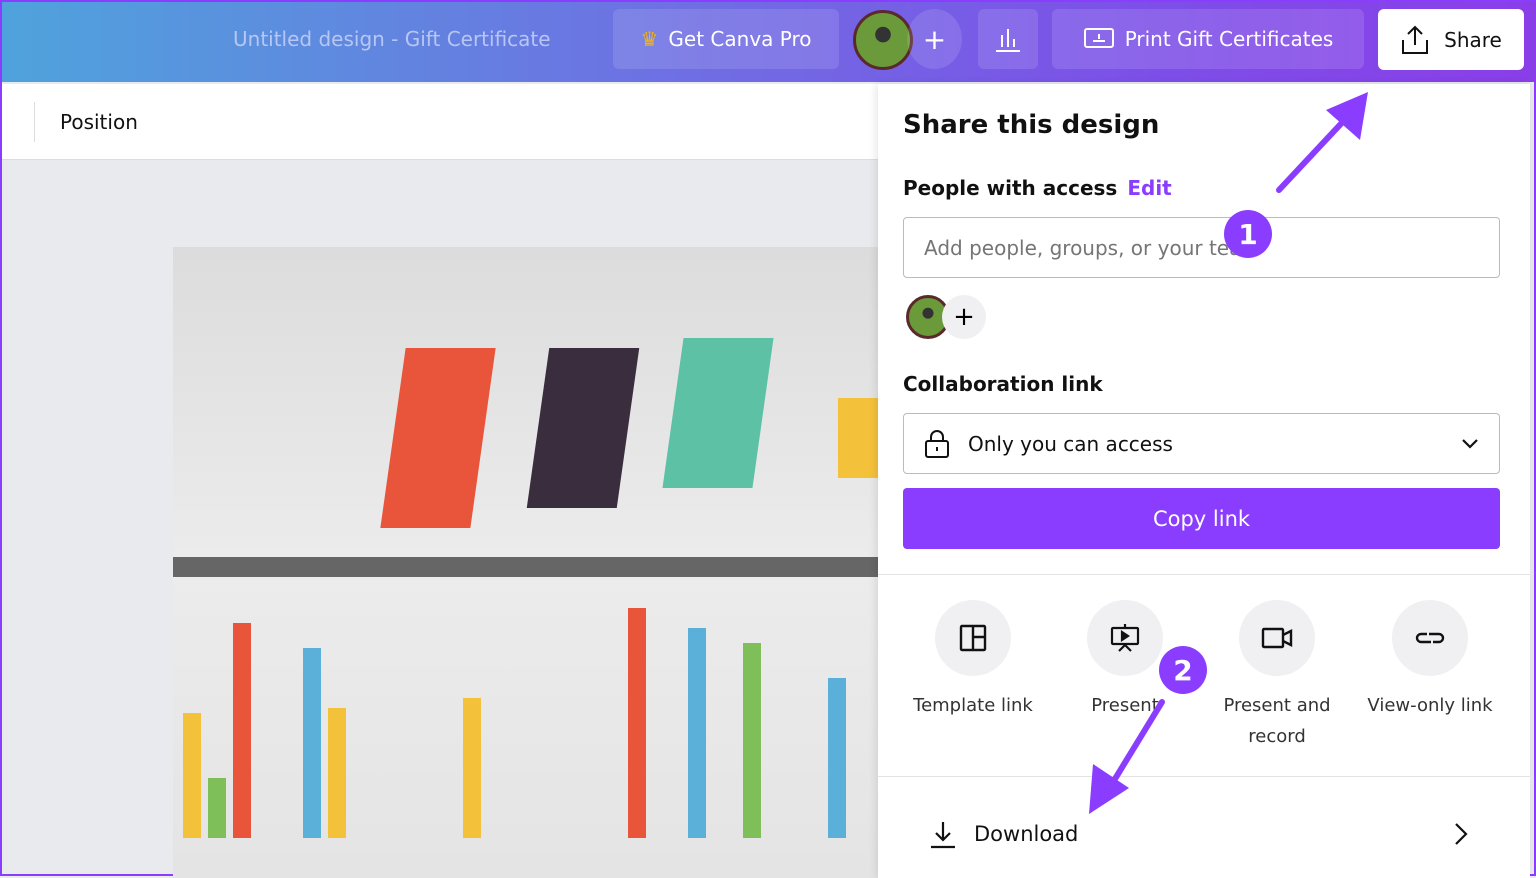  Describe the element at coordinates (1127, 756) in the screenshot. I see `arrow-to-download` at that location.